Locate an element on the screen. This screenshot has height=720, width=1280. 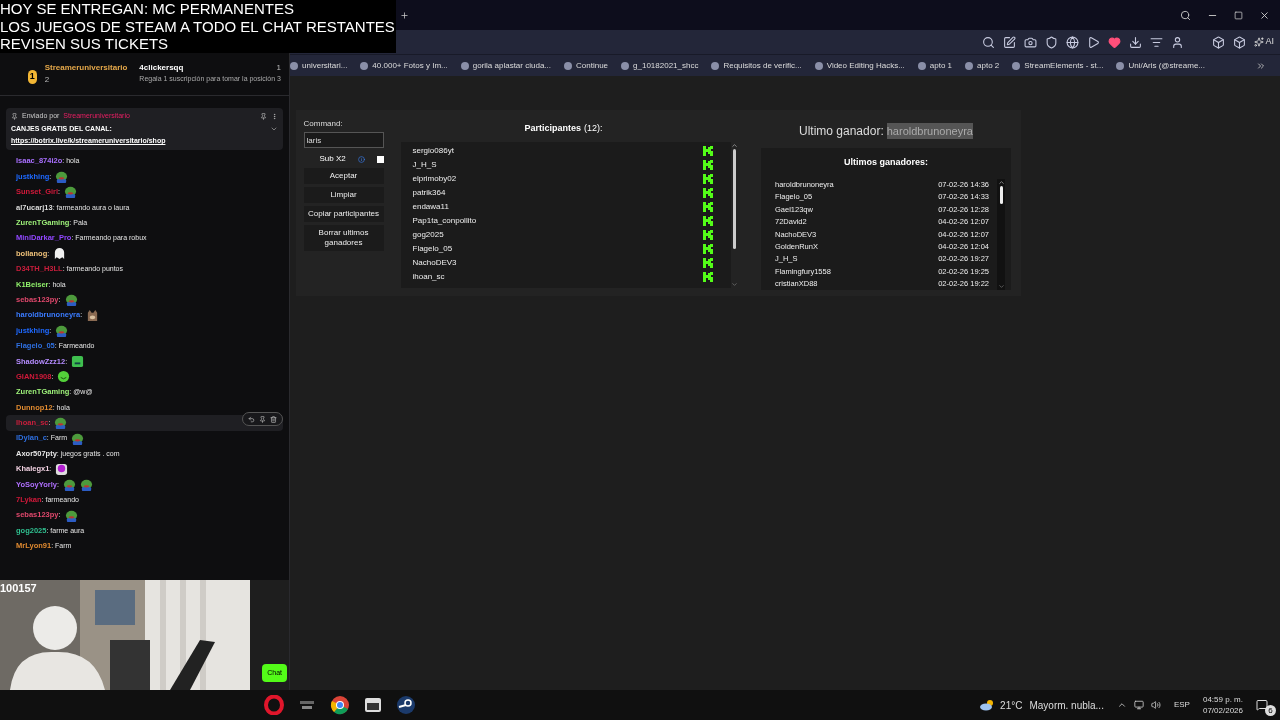
bookmark: Continue is located at coordinates (586, 65).